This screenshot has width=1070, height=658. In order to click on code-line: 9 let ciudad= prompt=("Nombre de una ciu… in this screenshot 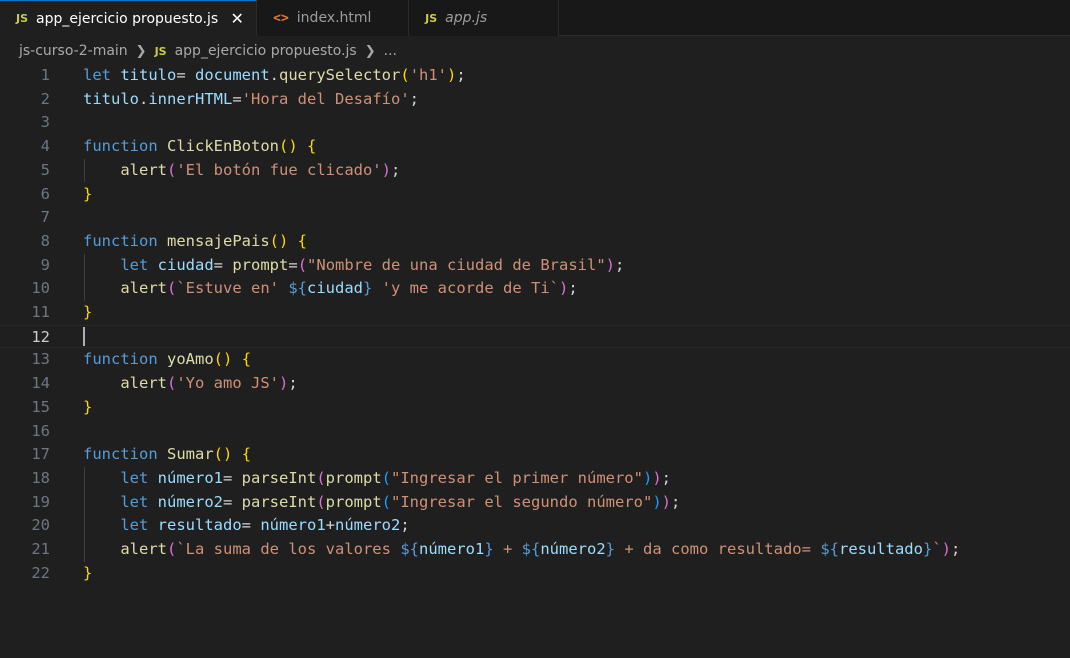, I will do `click(535, 266)`.